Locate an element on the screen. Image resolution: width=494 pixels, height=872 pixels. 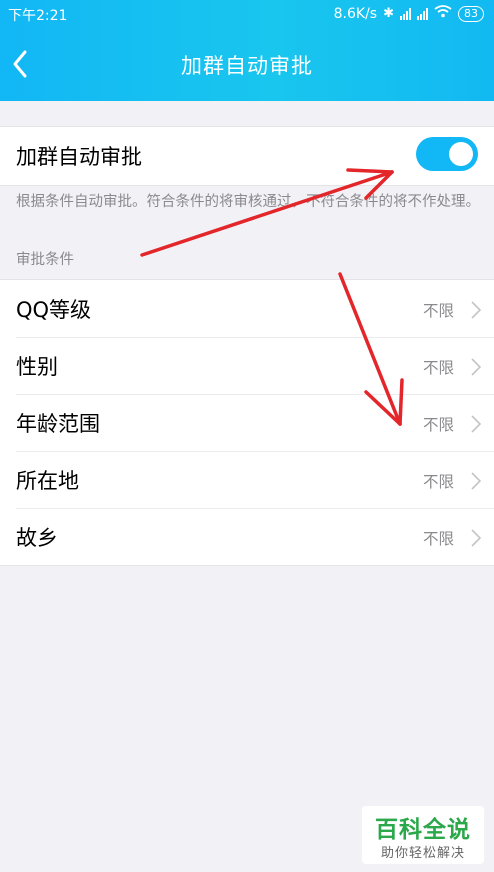
watermark-subtitle: 助你轻松解决 is located at coordinates (422, 853).